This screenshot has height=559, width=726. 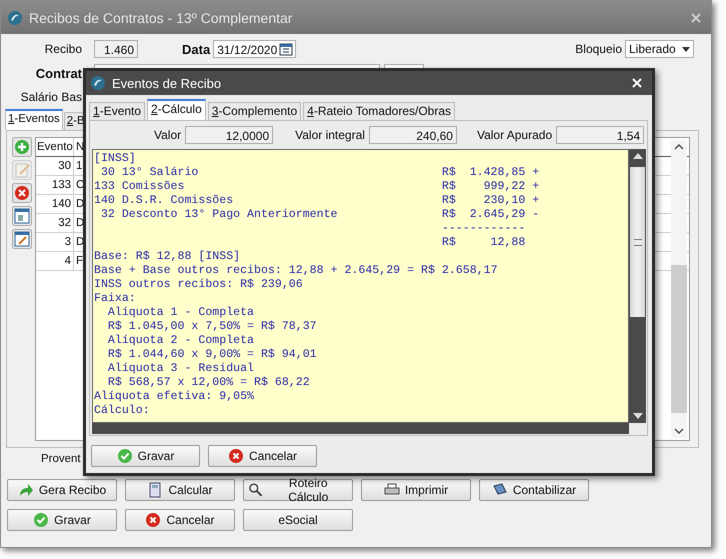 I want to click on memo-line: Alíquota efetiva: 9,05%, so click(x=174, y=396).